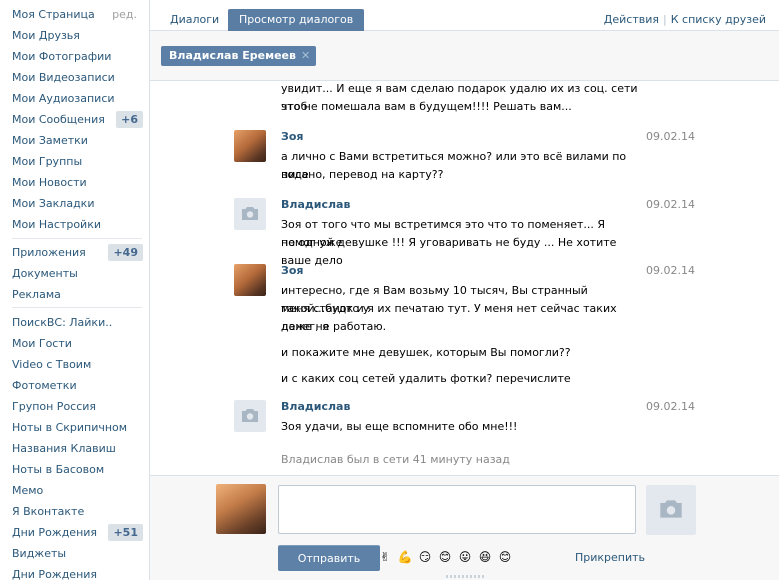 This screenshot has height=585, width=779. I want to click on tab-view-dialogs: Просмотр диалогов, so click(296, 20).